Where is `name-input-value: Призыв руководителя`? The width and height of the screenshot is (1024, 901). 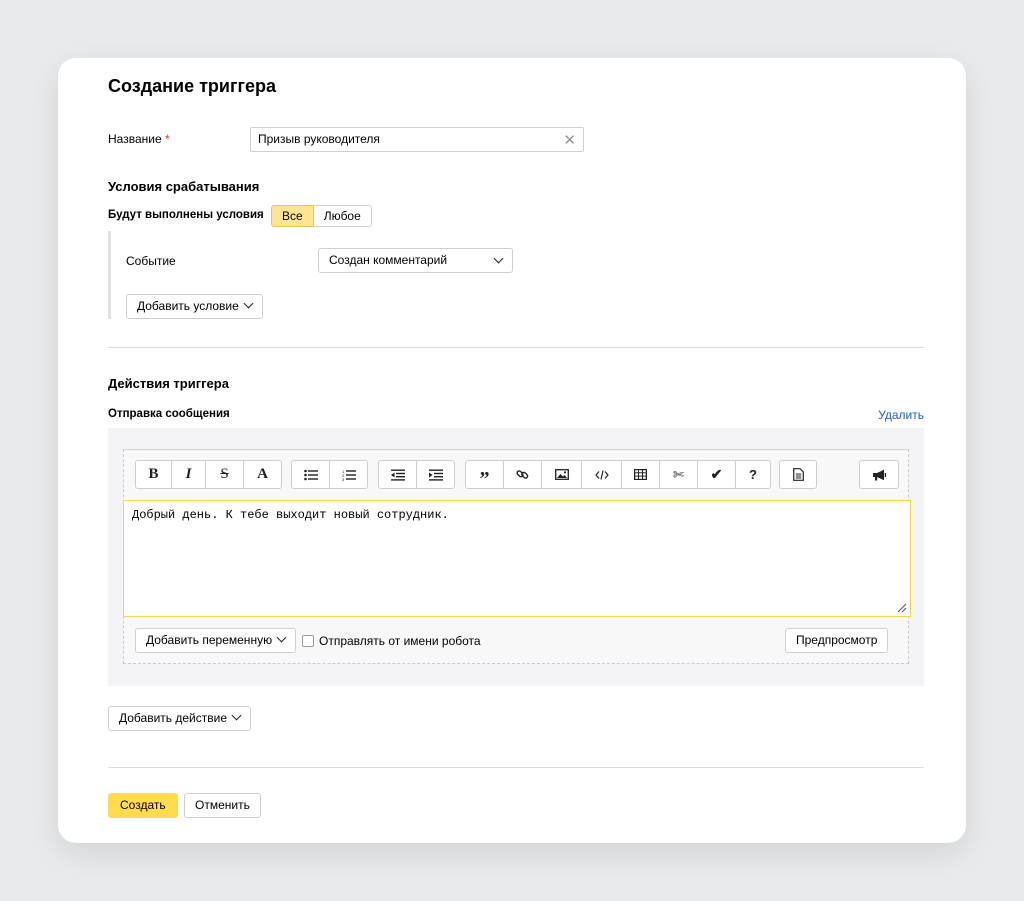 name-input-value: Призыв руководителя is located at coordinates (319, 139).